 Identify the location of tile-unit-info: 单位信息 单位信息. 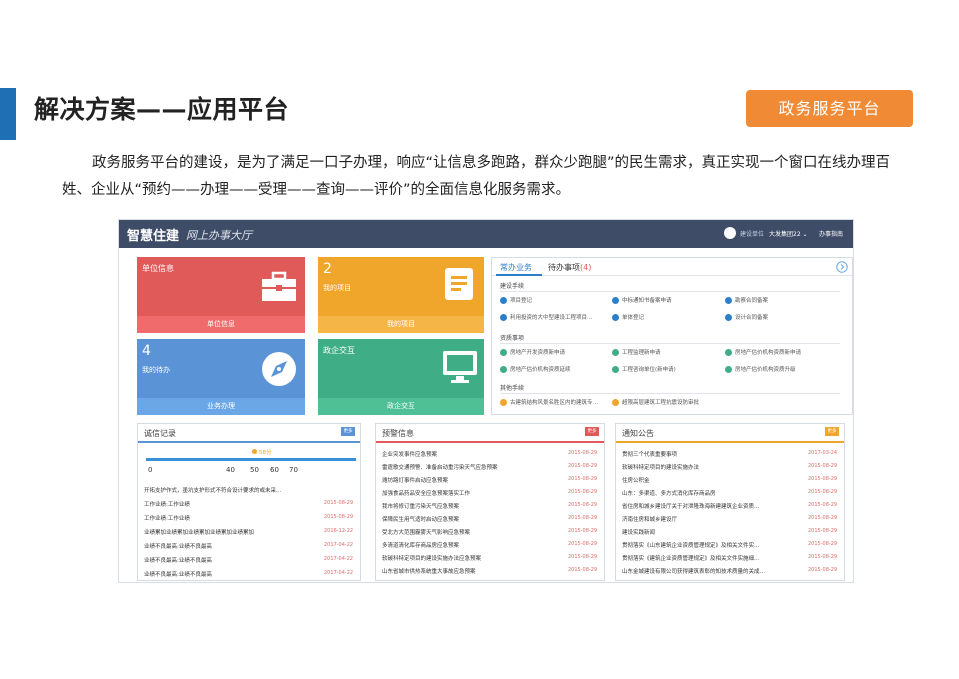
(221, 295).